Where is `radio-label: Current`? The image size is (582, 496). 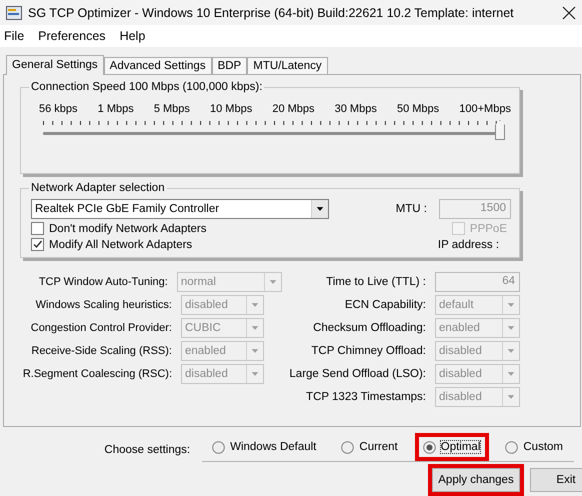 radio-label: Current is located at coordinates (378, 447).